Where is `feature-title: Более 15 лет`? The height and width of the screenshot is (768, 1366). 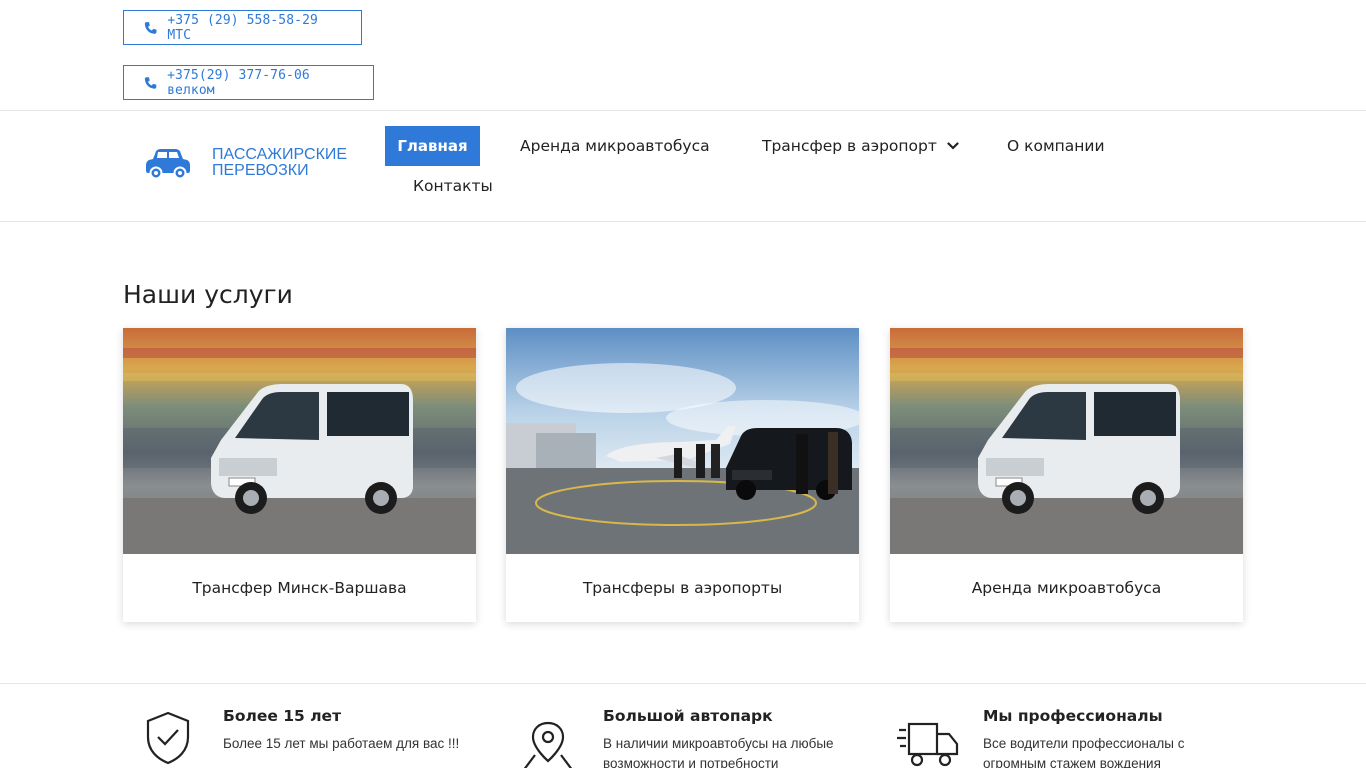
feature-title: Более 15 лет is located at coordinates (282, 716).